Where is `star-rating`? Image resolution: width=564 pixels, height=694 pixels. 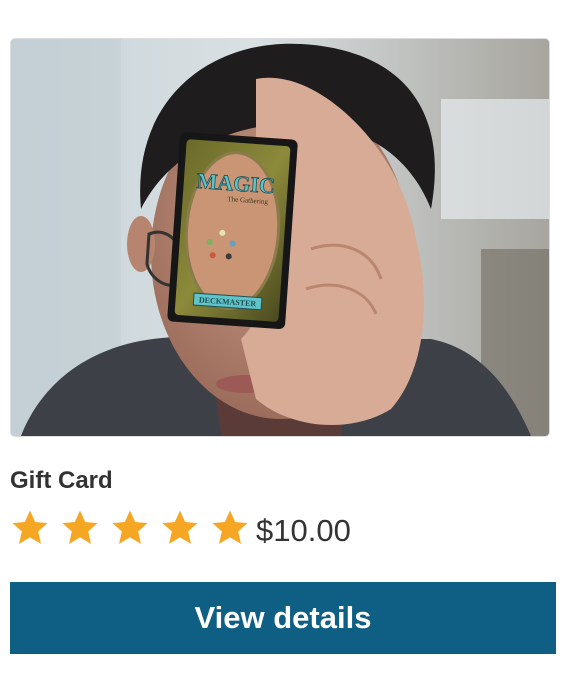
star-rating is located at coordinates (133, 528).